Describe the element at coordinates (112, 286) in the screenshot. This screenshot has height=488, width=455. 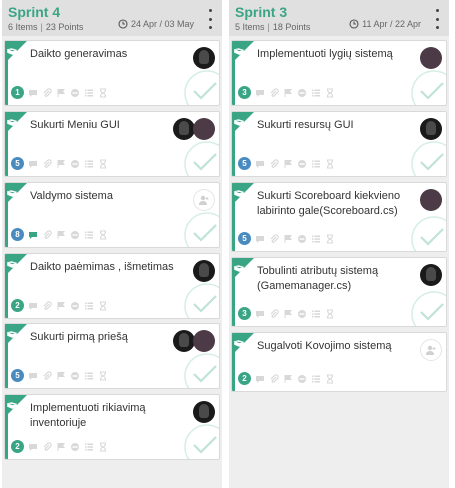
I see `story-card: Daikto paėmimas , išmetimas 2` at that location.